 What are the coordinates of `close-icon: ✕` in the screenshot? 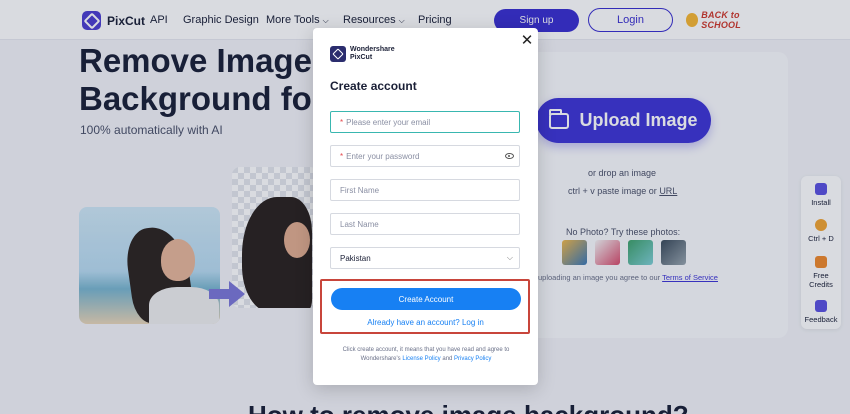 It's located at (527, 40).